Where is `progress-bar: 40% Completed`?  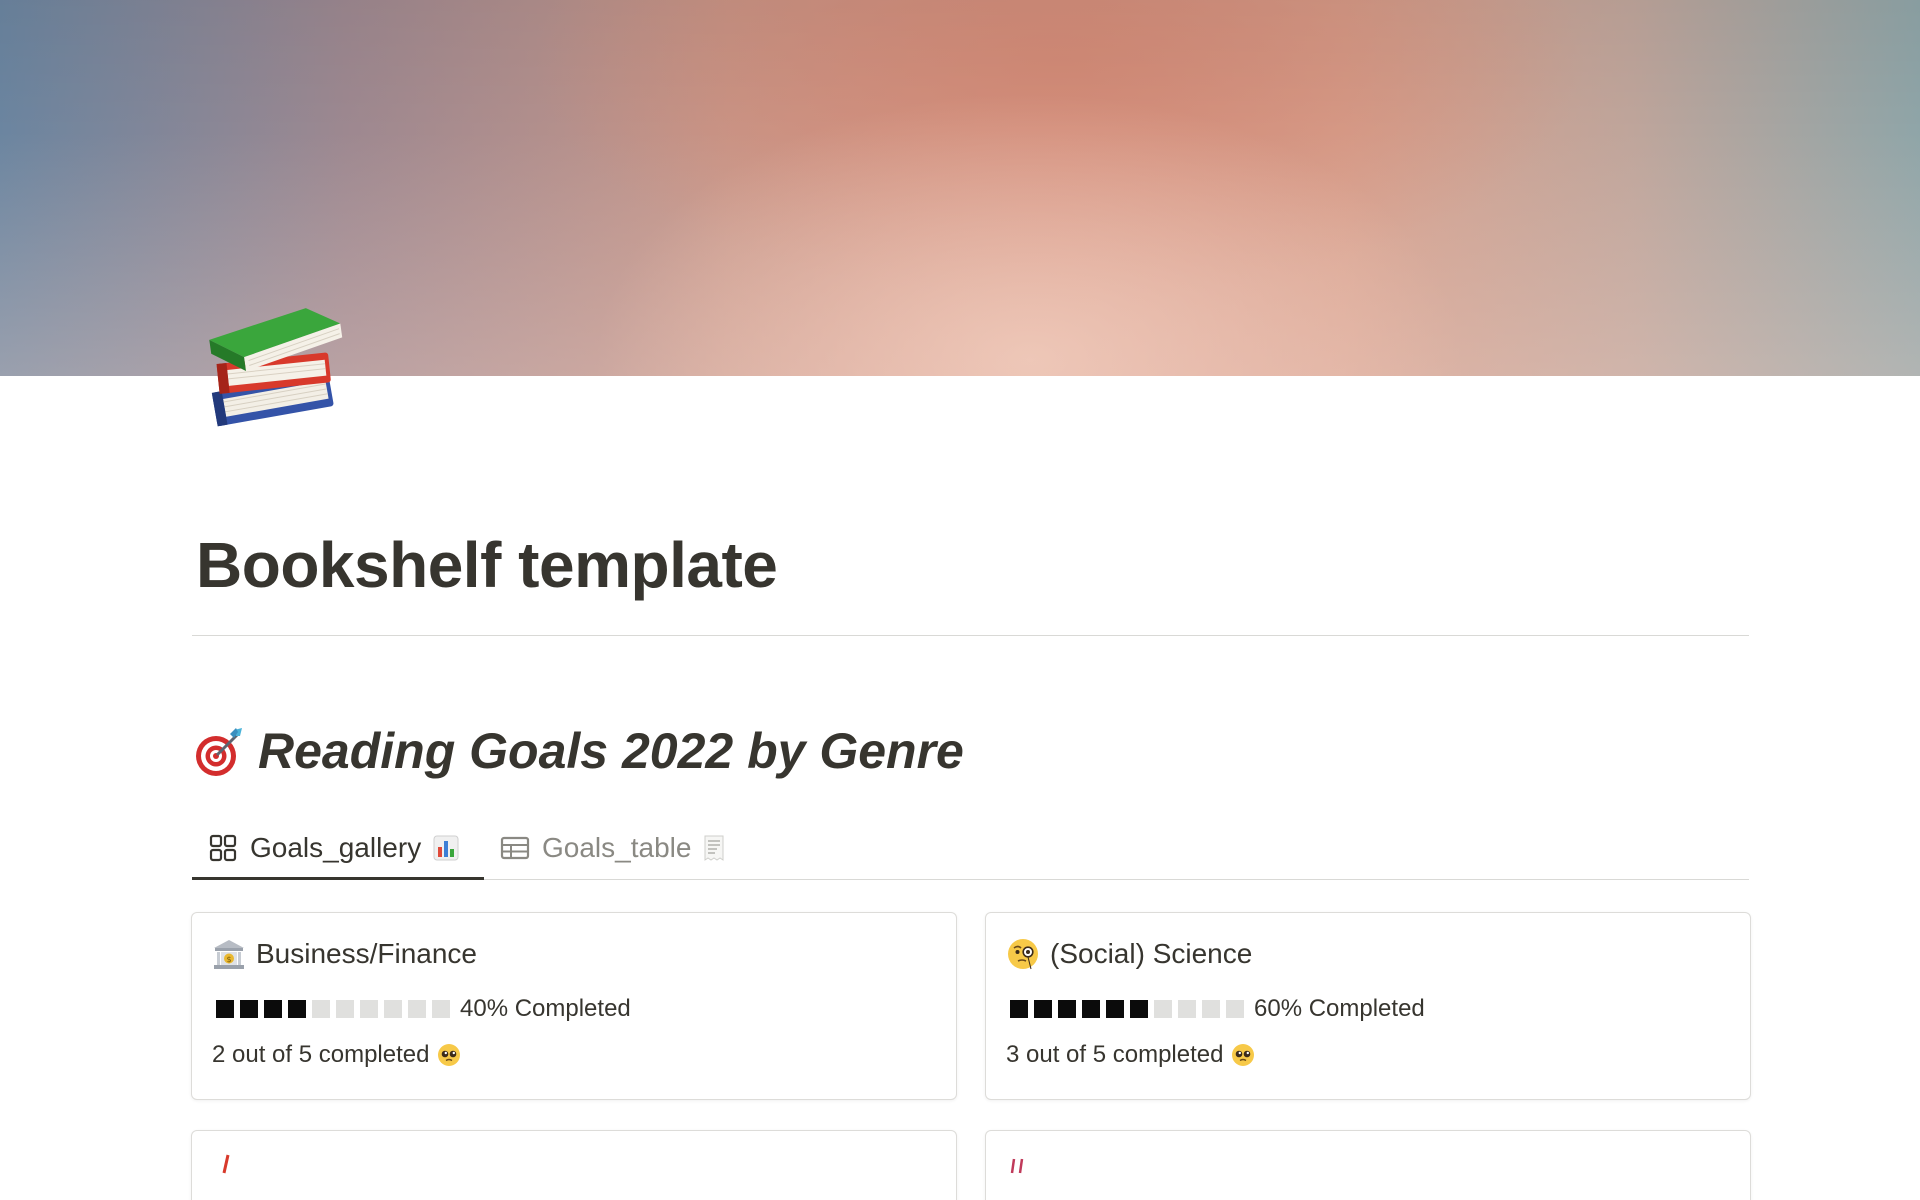
progress-bar: 40% Completed is located at coordinates (423, 1009).